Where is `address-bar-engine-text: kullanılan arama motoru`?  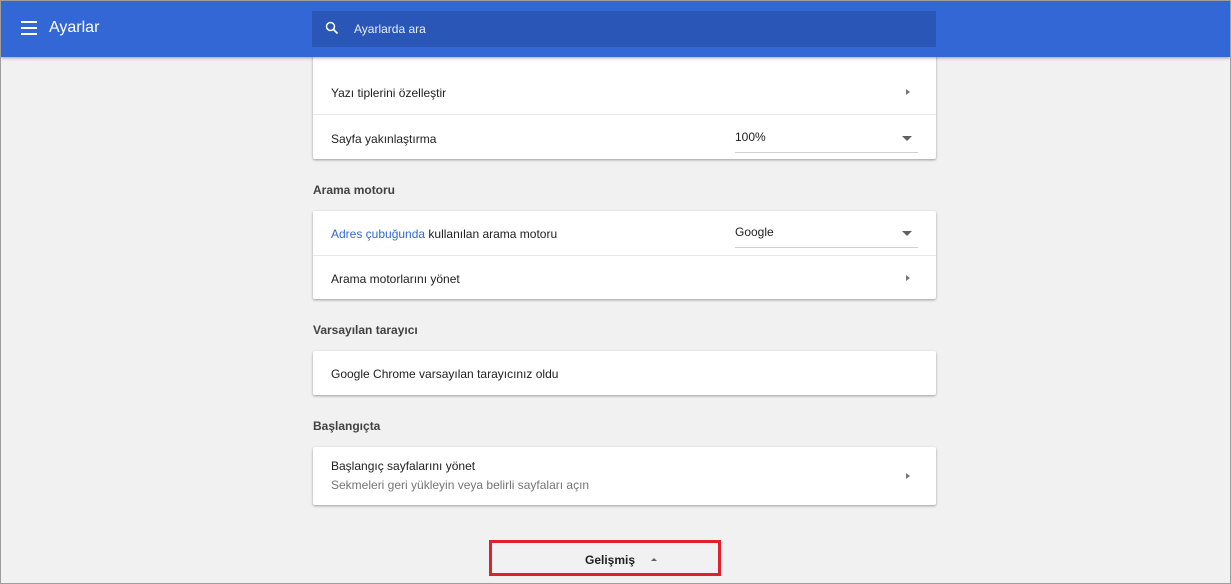
address-bar-engine-text: kullanılan arama motoru is located at coordinates (491, 234).